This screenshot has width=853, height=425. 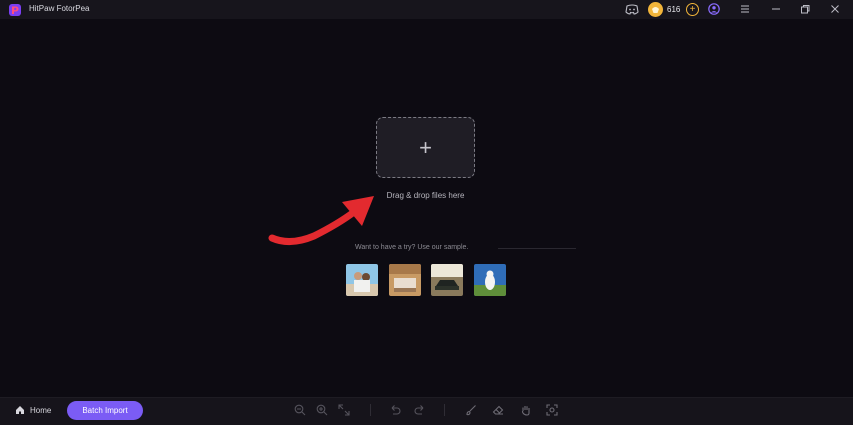 I want to click on divider, so click(x=537, y=248).